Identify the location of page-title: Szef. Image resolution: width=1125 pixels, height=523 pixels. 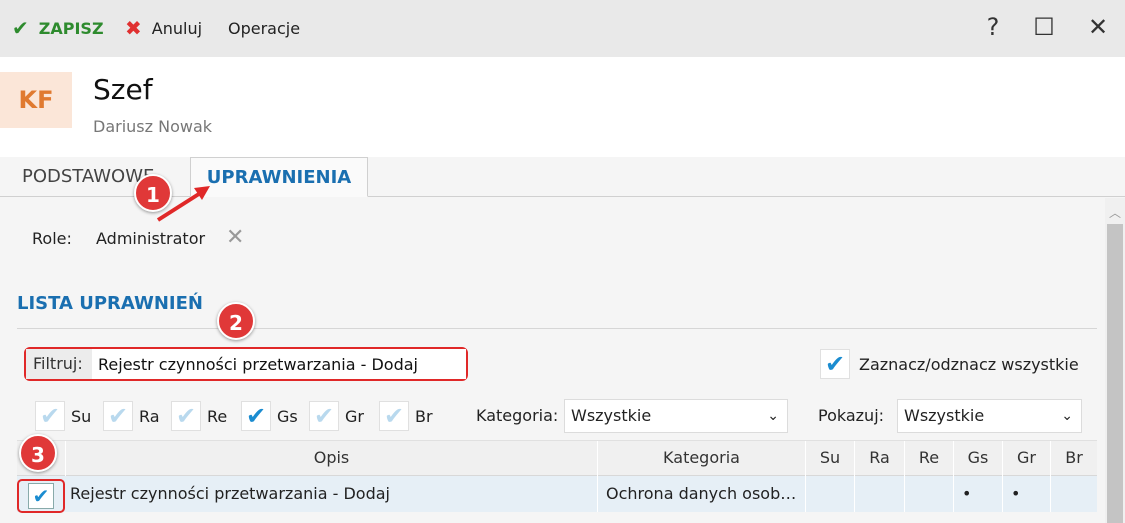
(123, 89).